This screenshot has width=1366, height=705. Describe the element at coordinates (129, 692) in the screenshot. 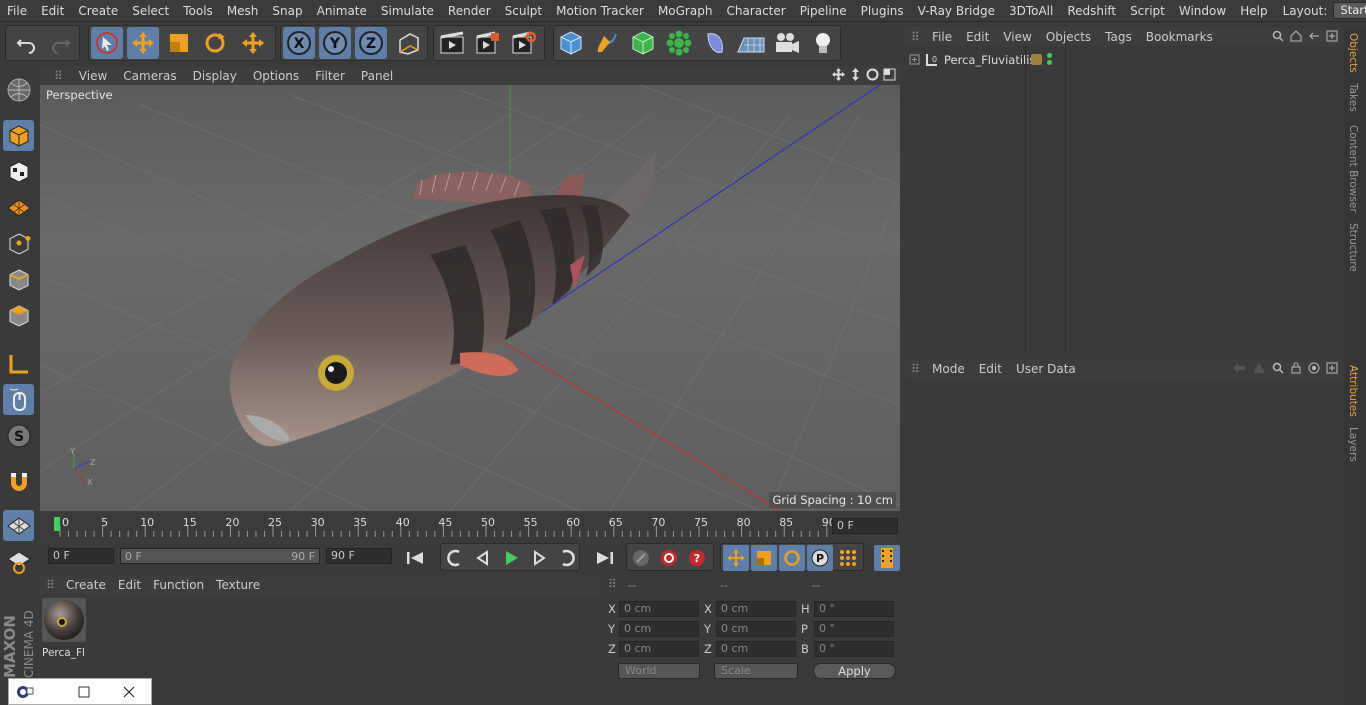

I see `close-icon` at that location.